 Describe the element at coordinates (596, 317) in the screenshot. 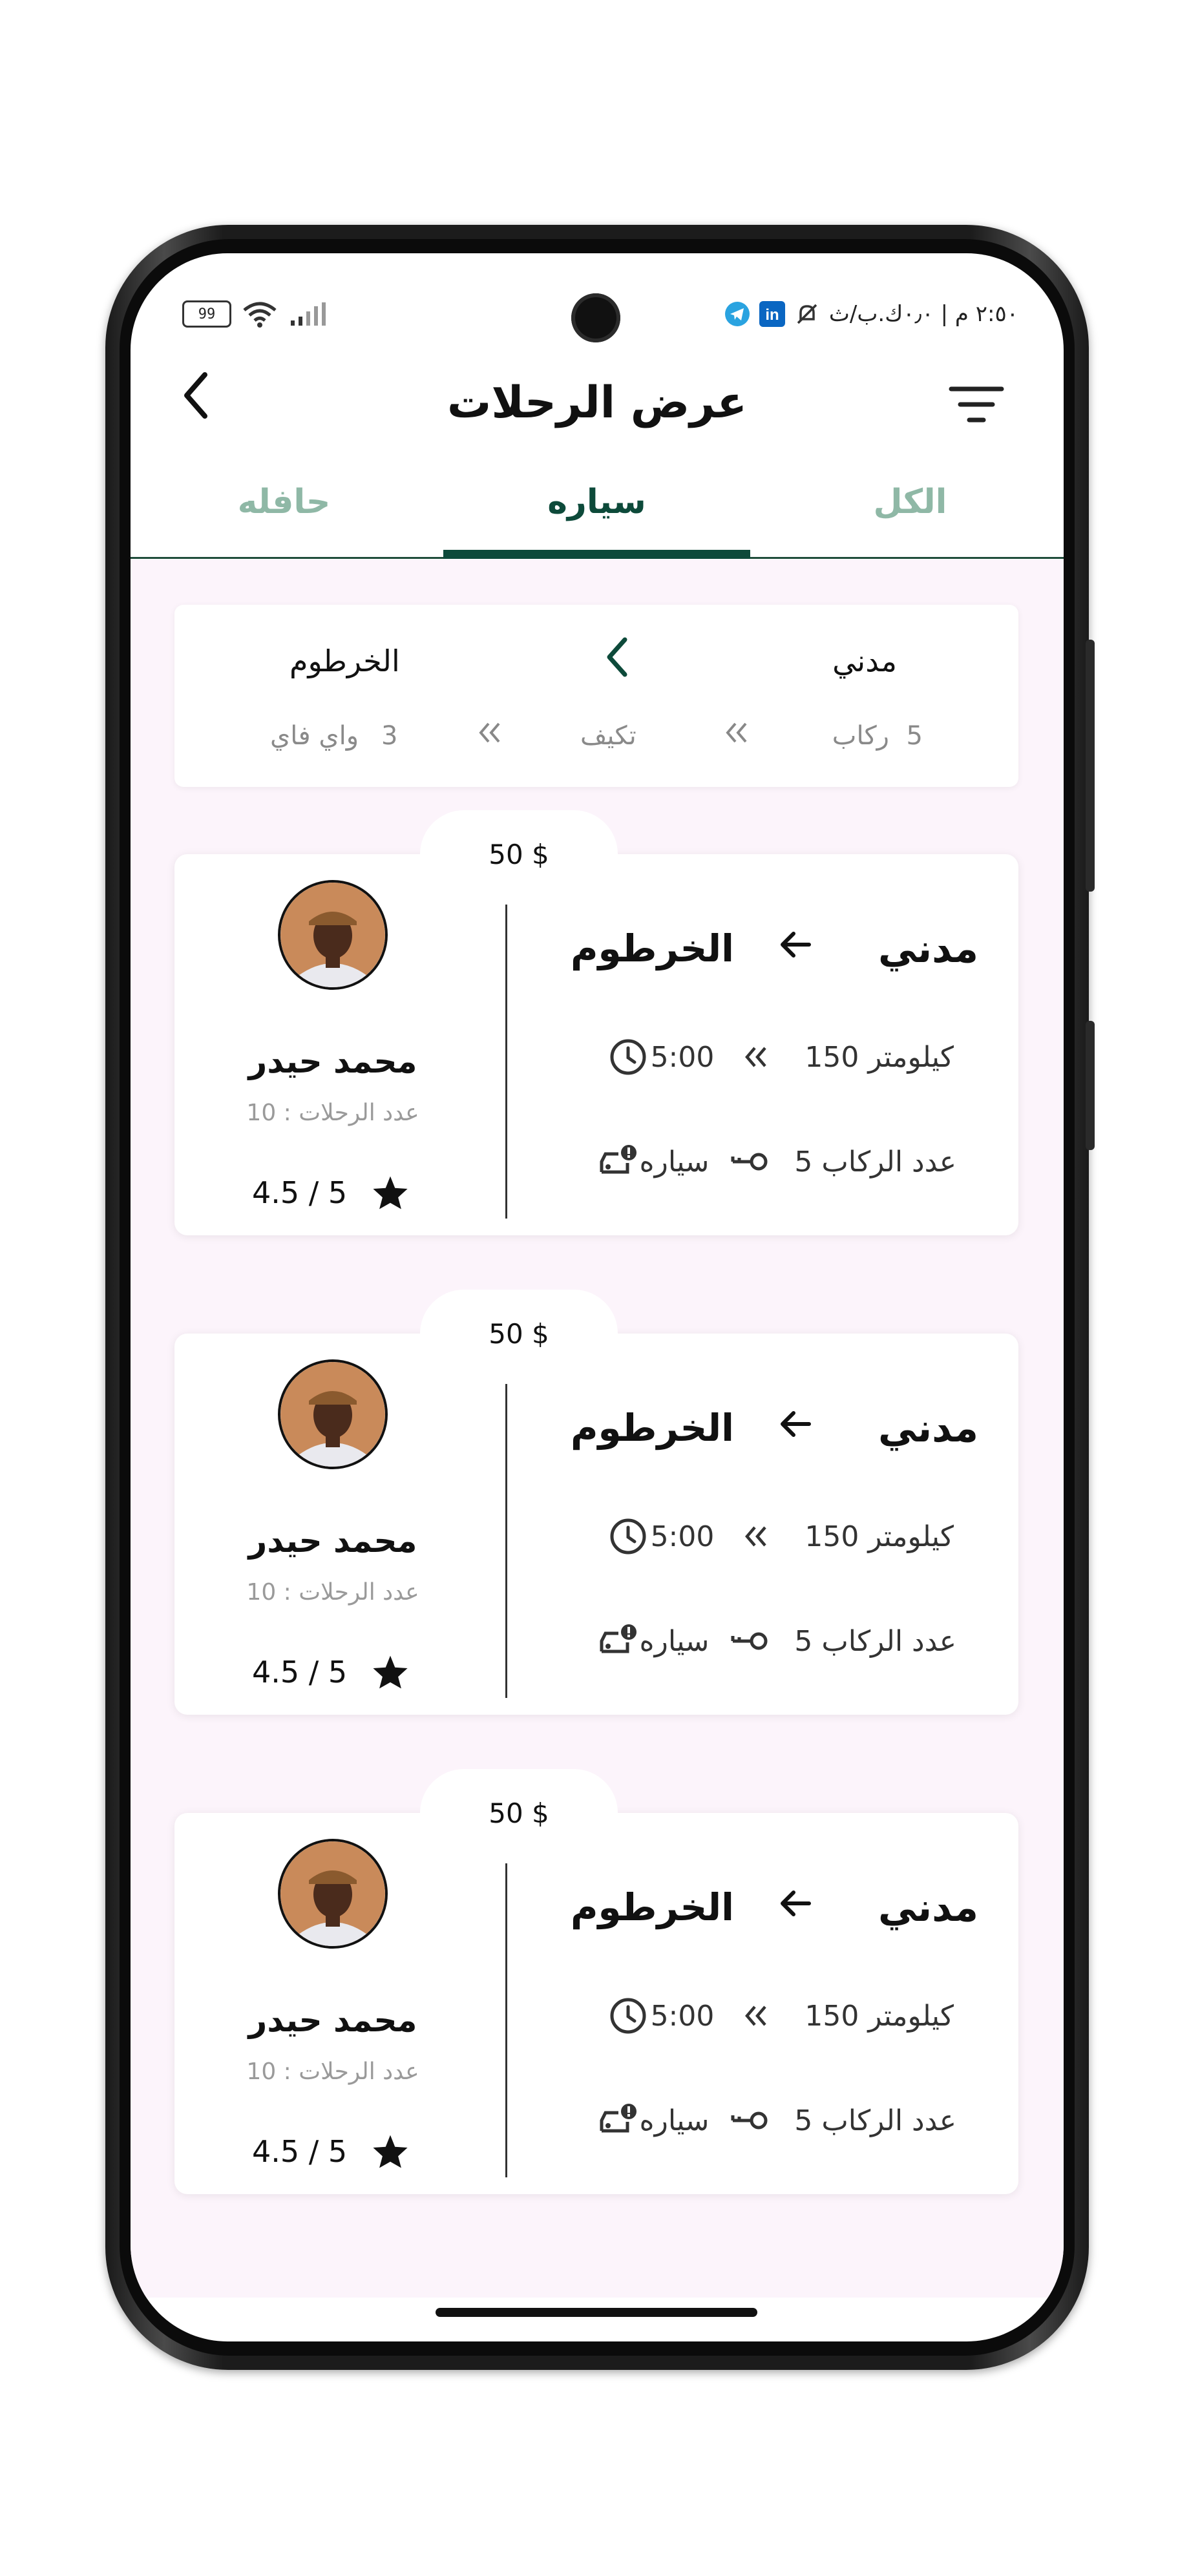

I see `front-camera` at that location.